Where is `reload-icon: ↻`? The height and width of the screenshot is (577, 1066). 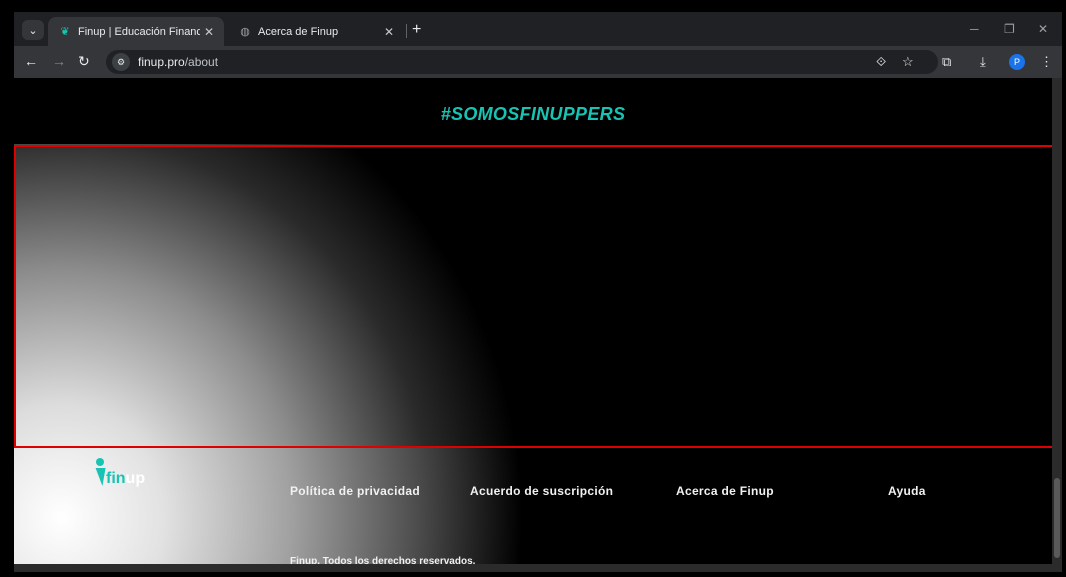 reload-icon: ↻ is located at coordinates (84, 61).